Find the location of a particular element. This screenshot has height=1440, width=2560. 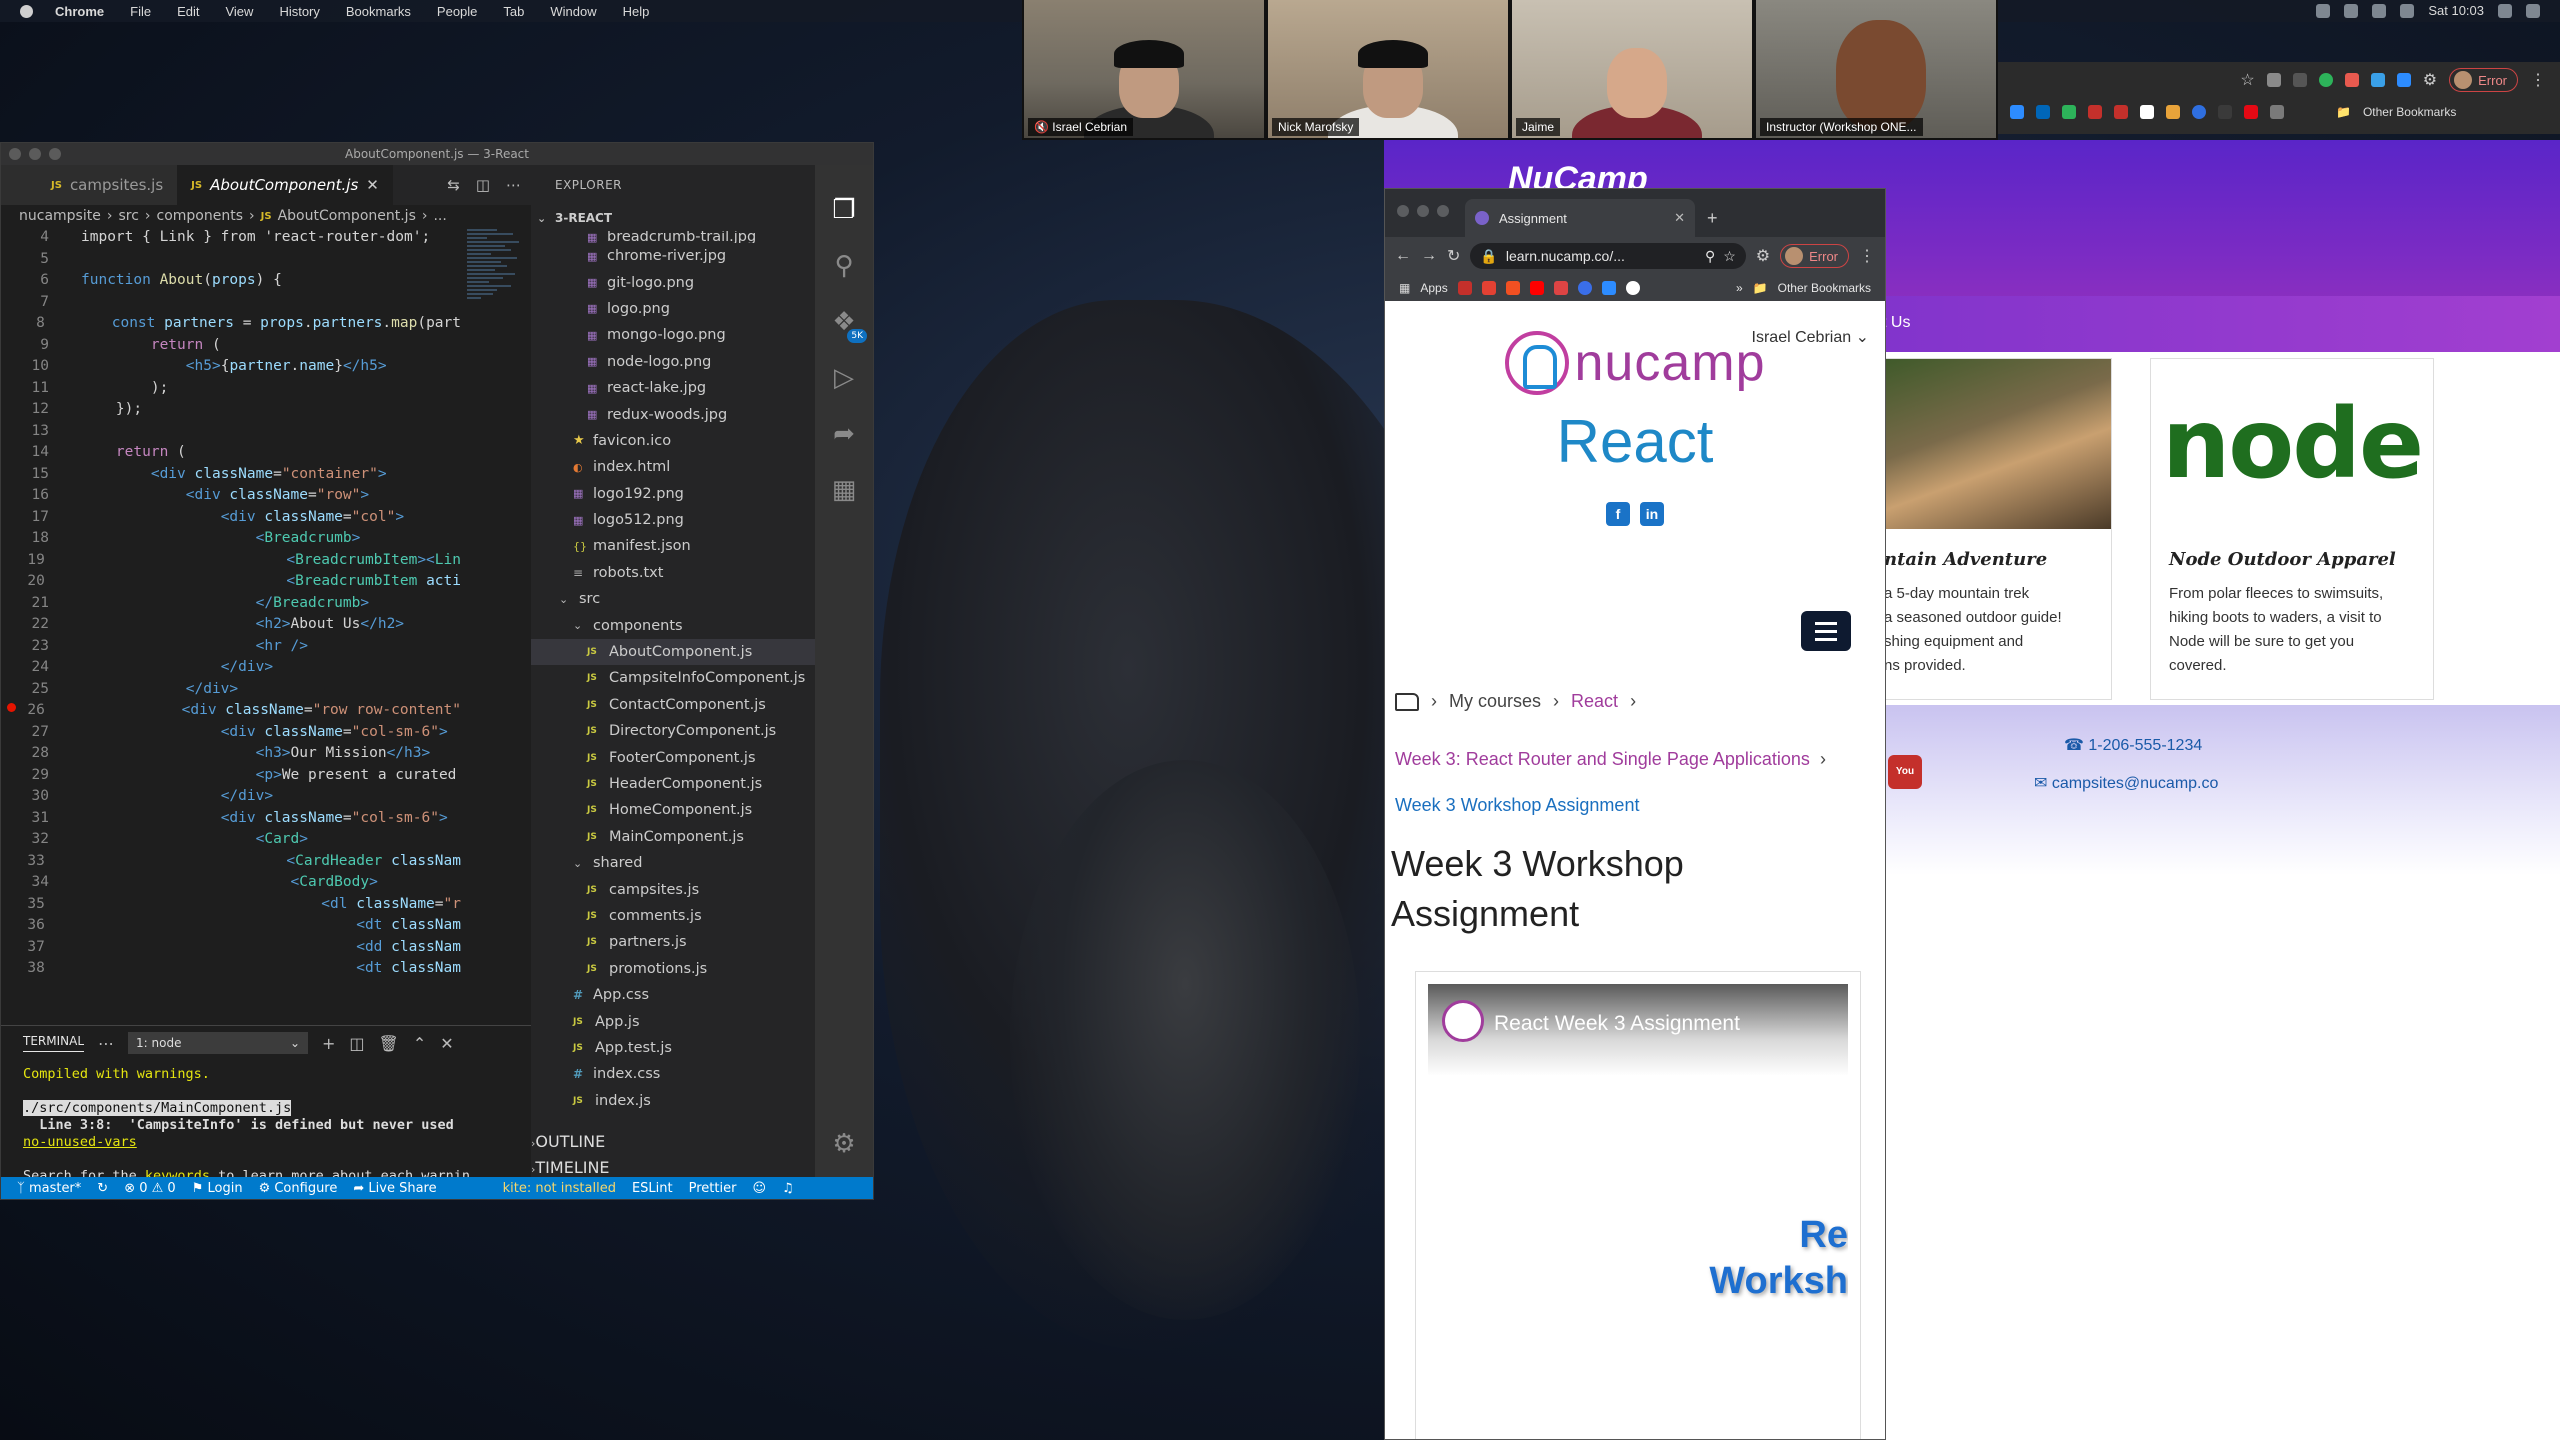

wifi-icon is located at coordinates (2379, 10).